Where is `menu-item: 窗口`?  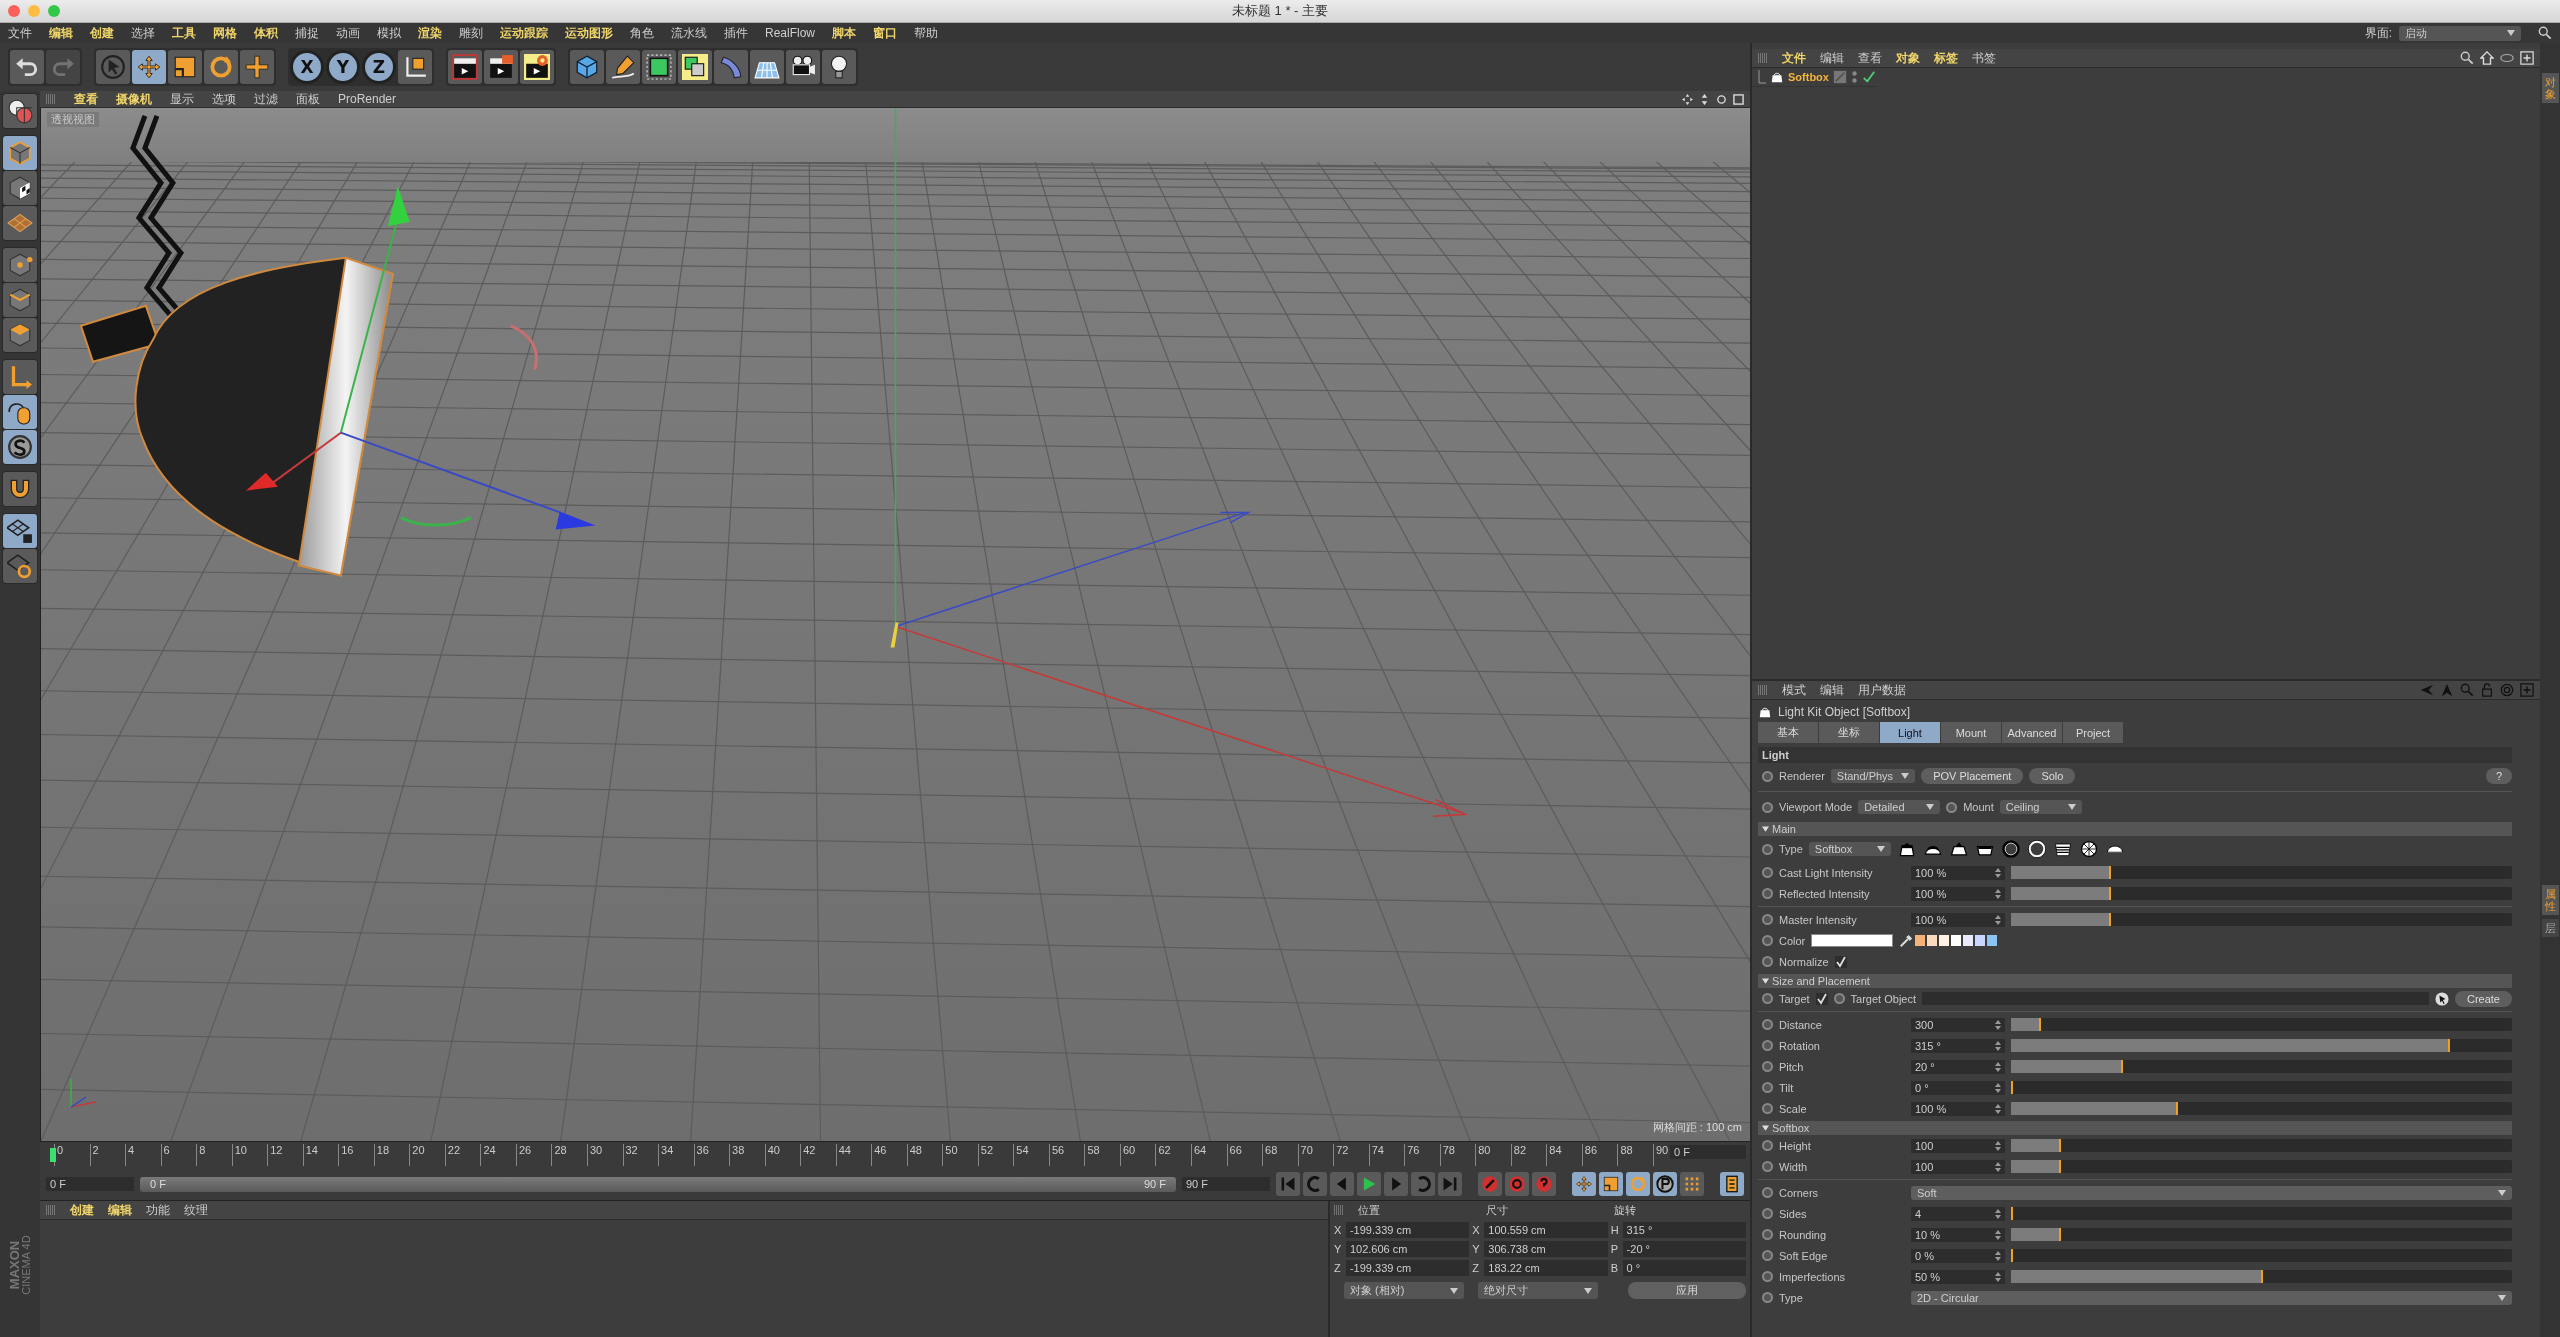 menu-item: 窗口 is located at coordinates (885, 33).